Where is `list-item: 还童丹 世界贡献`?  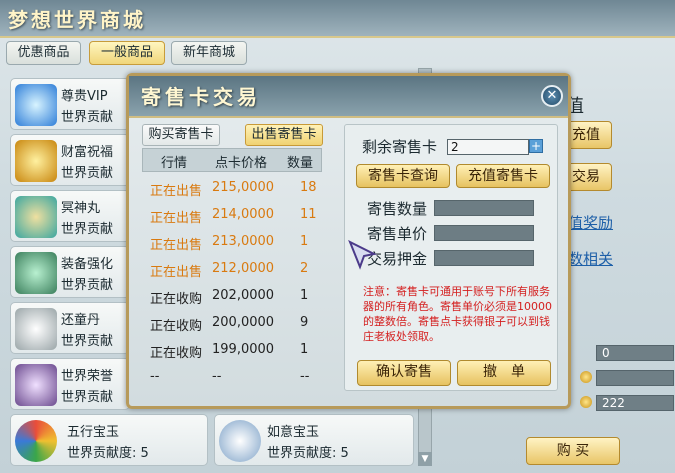 list-item: 还童丹 世界贡献 is located at coordinates (70, 328).